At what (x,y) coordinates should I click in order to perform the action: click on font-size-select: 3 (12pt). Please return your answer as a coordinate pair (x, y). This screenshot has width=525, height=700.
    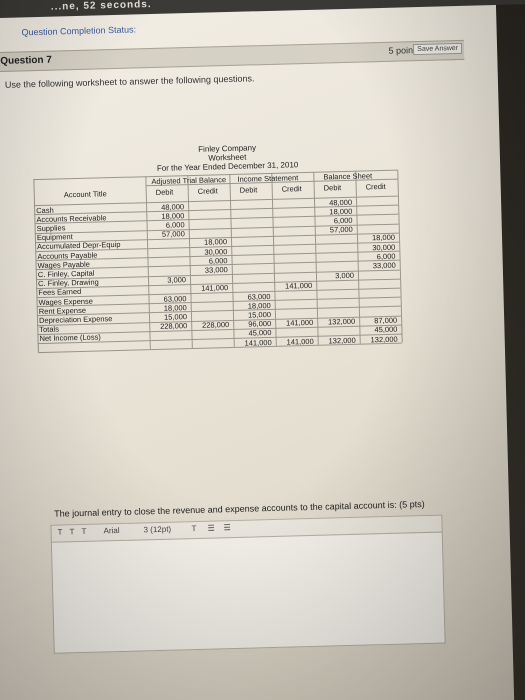
    Looking at the image, I should click on (157, 530).